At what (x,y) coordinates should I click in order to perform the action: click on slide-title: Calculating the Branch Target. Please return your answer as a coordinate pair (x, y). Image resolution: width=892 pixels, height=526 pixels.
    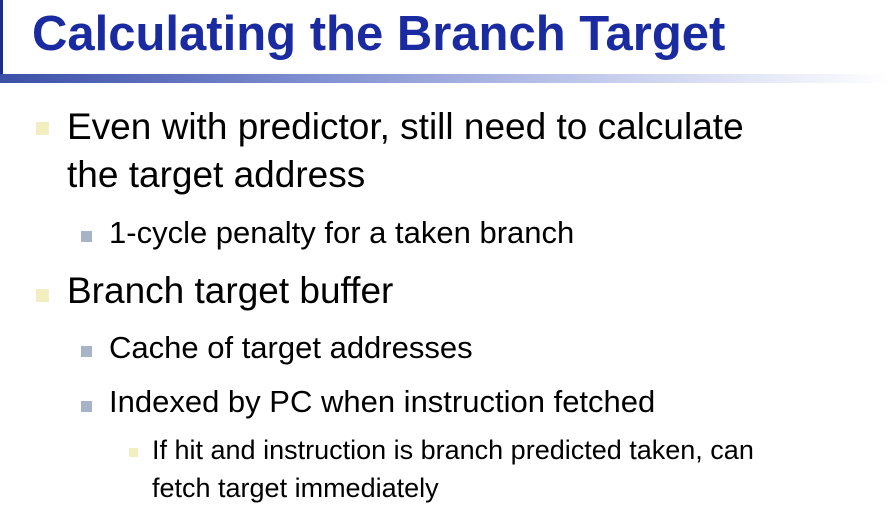
    Looking at the image, I should click on (379, 34).